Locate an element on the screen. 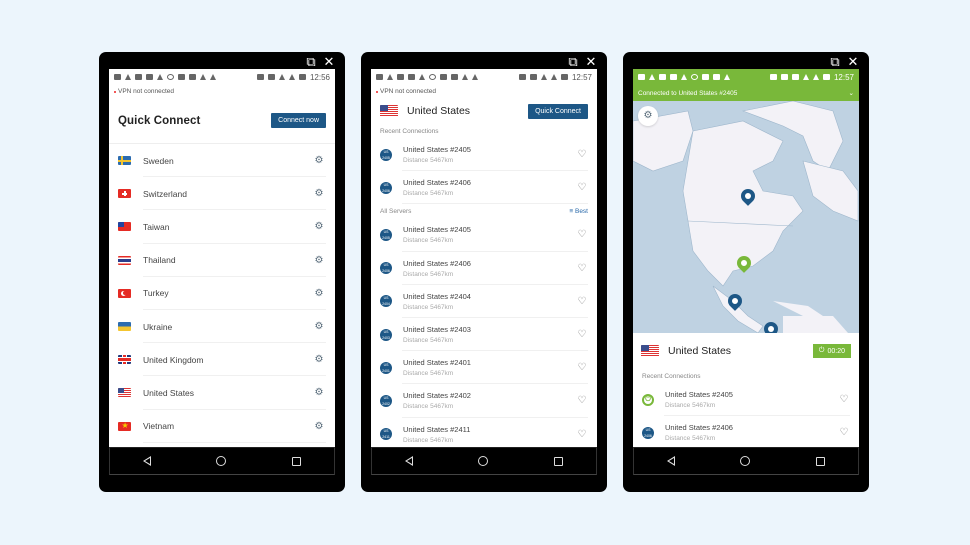 This screenshot has width=970, height=545. country-item-ukraine: Ukraine ⚙ is located at coordinates (222, 327).